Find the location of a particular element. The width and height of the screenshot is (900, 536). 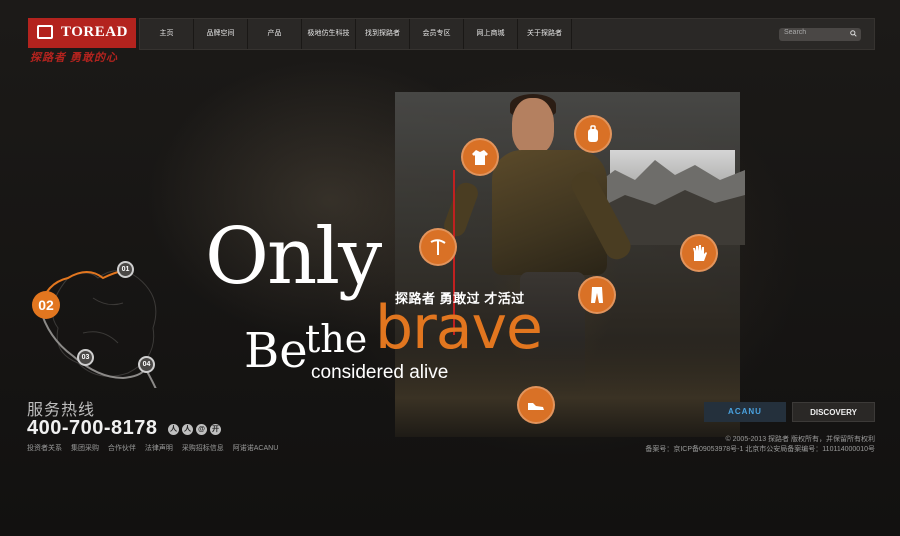

discovery-button: DISCOVERY is located at coordinates (833, 412).